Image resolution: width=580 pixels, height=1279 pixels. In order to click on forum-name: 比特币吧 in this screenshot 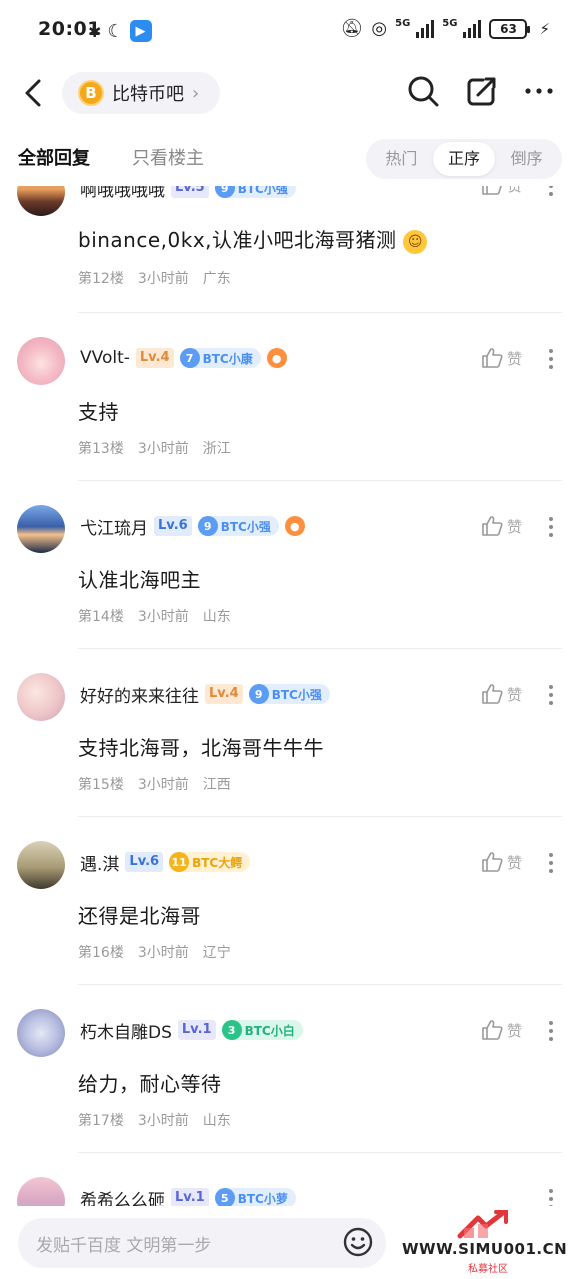, I will do `click(148, 94)`.